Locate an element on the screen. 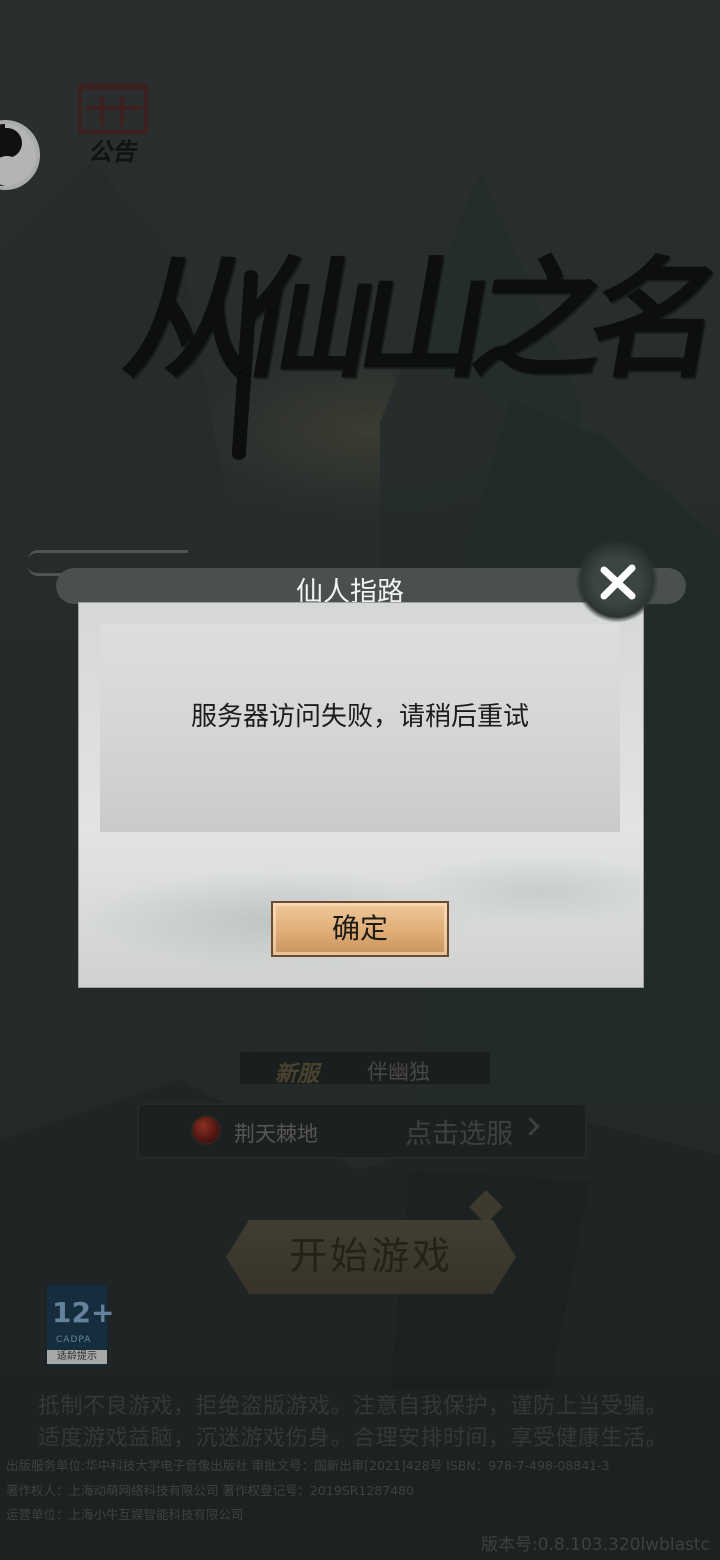 This screenshot has height=1560, width=720. confirm-label: 确定 is located at coordinates (359, 928).